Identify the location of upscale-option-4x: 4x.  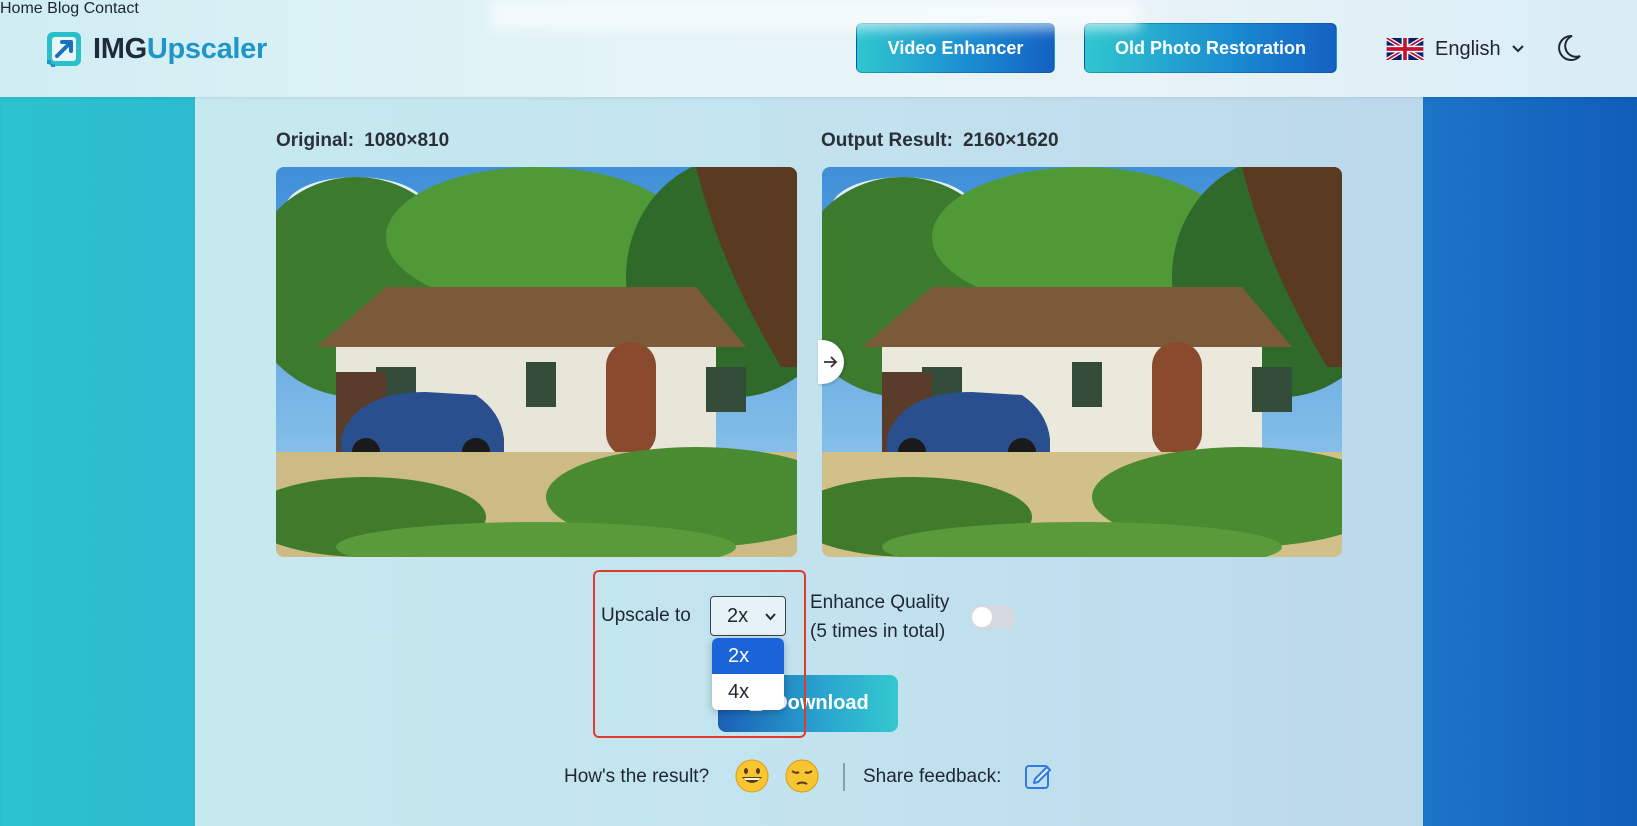
(748, 692).